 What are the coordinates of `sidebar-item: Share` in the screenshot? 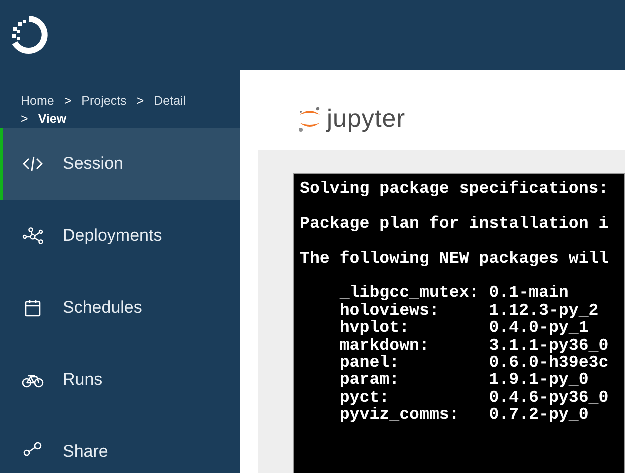 It's located at (120, 444).